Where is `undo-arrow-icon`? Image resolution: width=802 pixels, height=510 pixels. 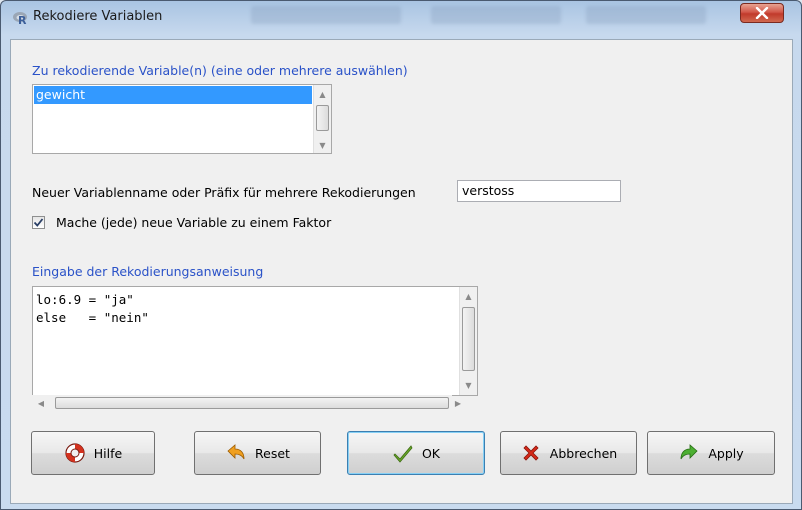
undo-arrow-icon is located at coordinates (236, 452).